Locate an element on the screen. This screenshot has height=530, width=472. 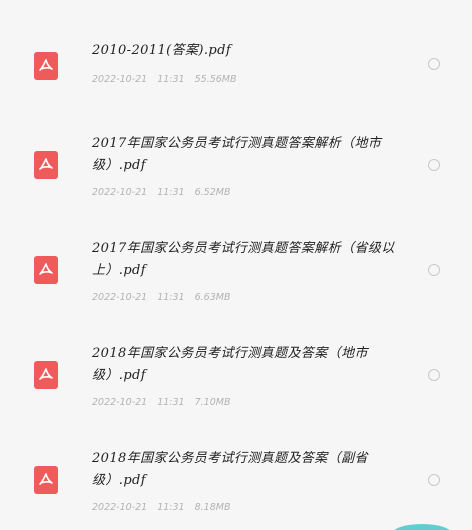
file-size: 8.18MB is located at coordinates (212, 507).